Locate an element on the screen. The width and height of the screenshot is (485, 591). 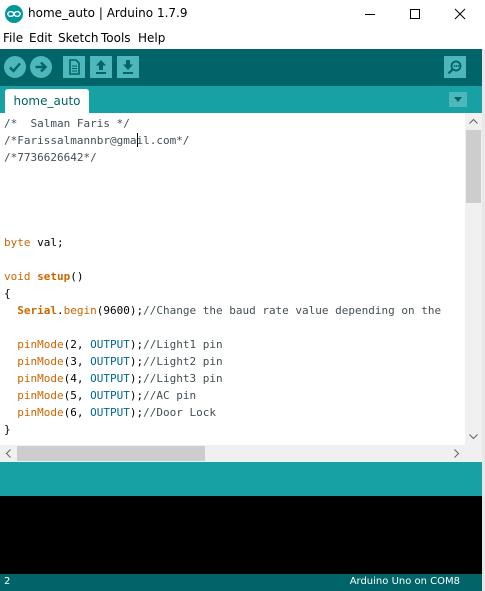
horizontal-scrollbar is located at coordinates (232, 453).